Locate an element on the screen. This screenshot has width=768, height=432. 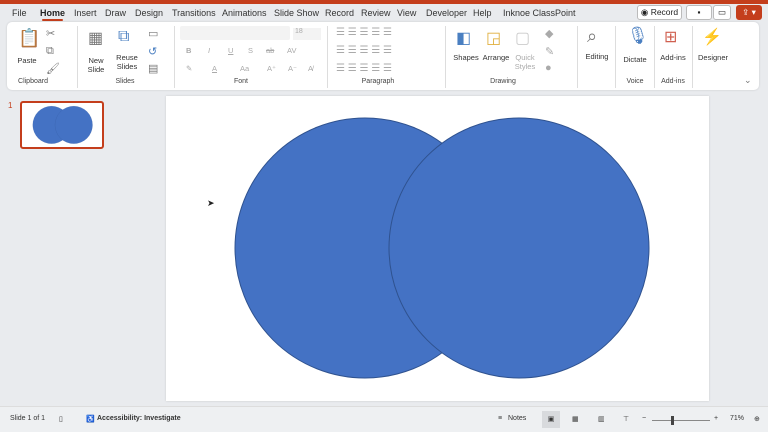
tab-developer: Developer is located at coordinates (446, 13).